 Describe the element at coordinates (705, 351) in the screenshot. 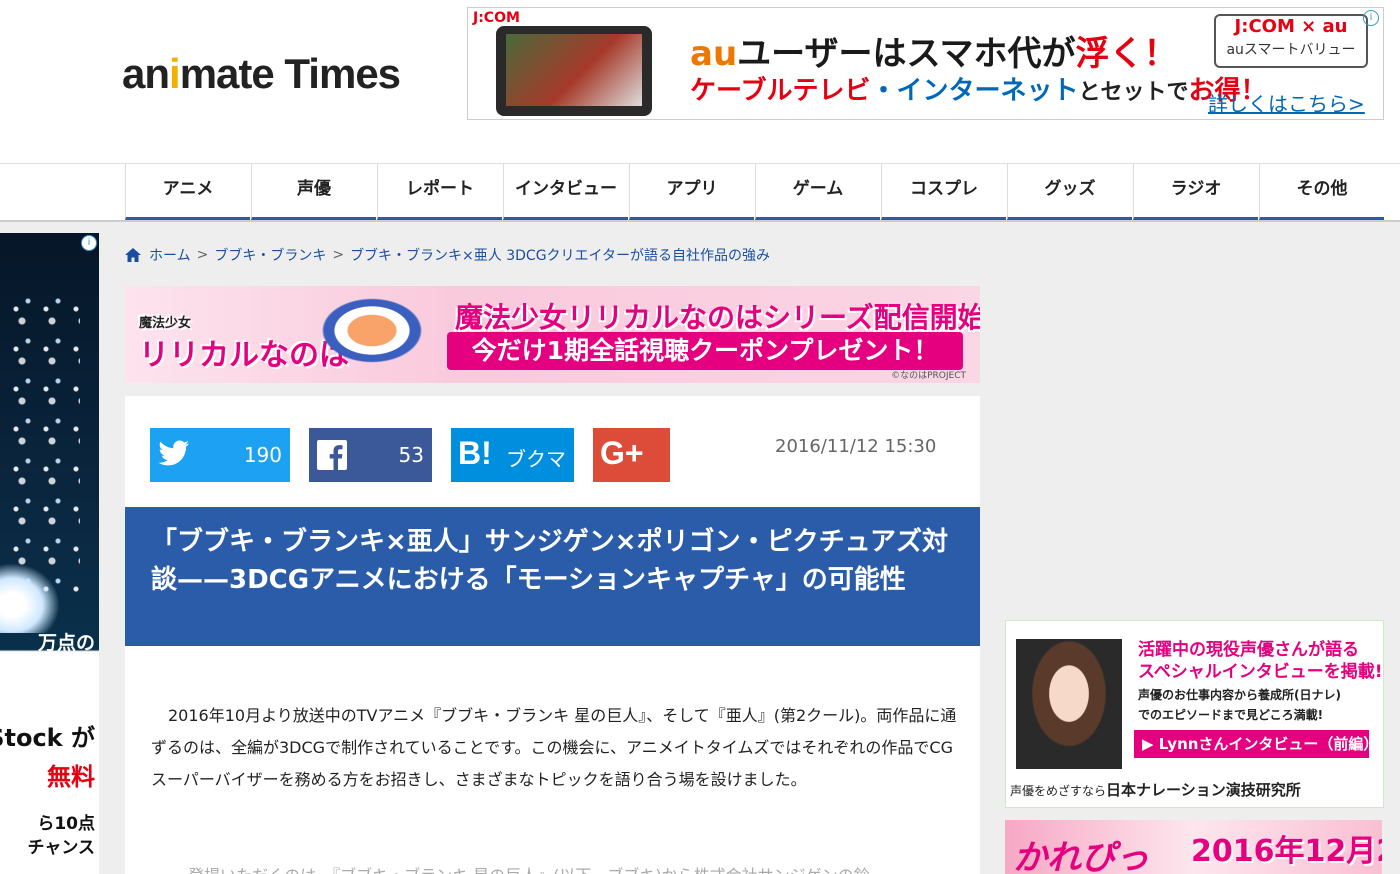

I see `banner-coupon-button: 今だけ1期全話視聴クーポンプレゼント！` at that location.